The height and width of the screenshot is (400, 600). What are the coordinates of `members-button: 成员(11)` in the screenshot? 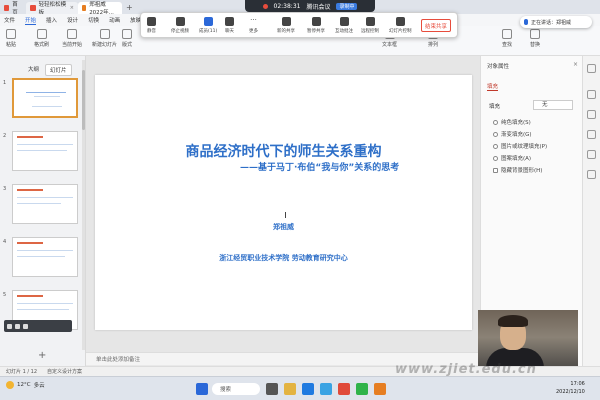 It's located at (208, 25).